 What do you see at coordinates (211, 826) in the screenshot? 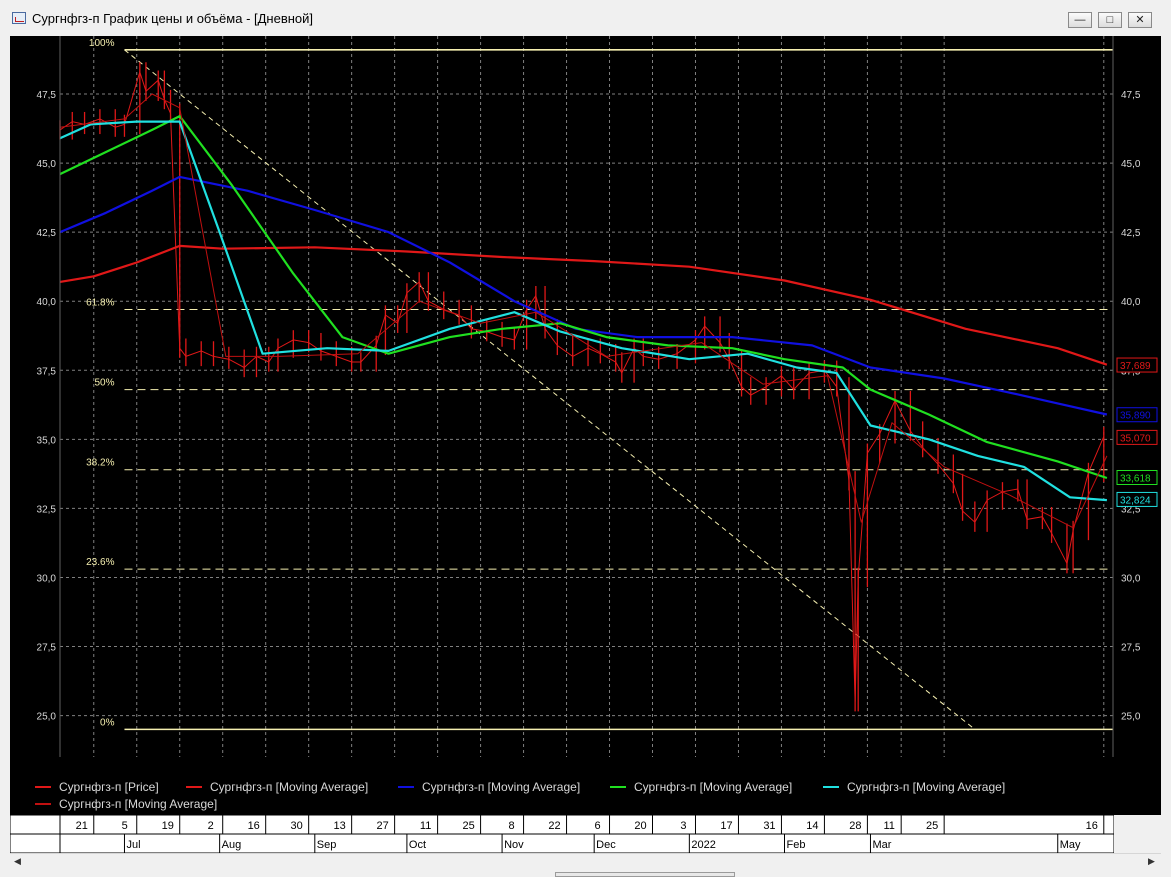
I see `day-tick-label: 2` at bounding box center [211, 826].